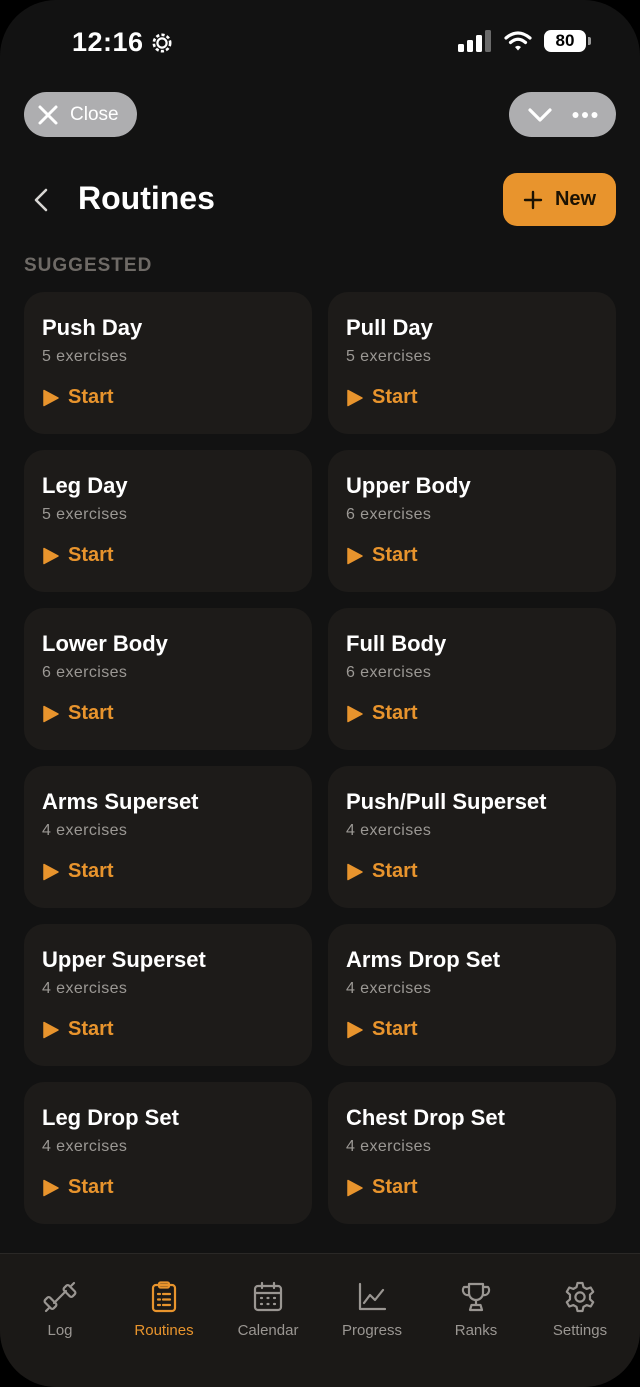 Image resolution: width=640 pixels, height=1387 pixels. I want to click on routine-name: Push/Pull Superset, so click(446, 801).